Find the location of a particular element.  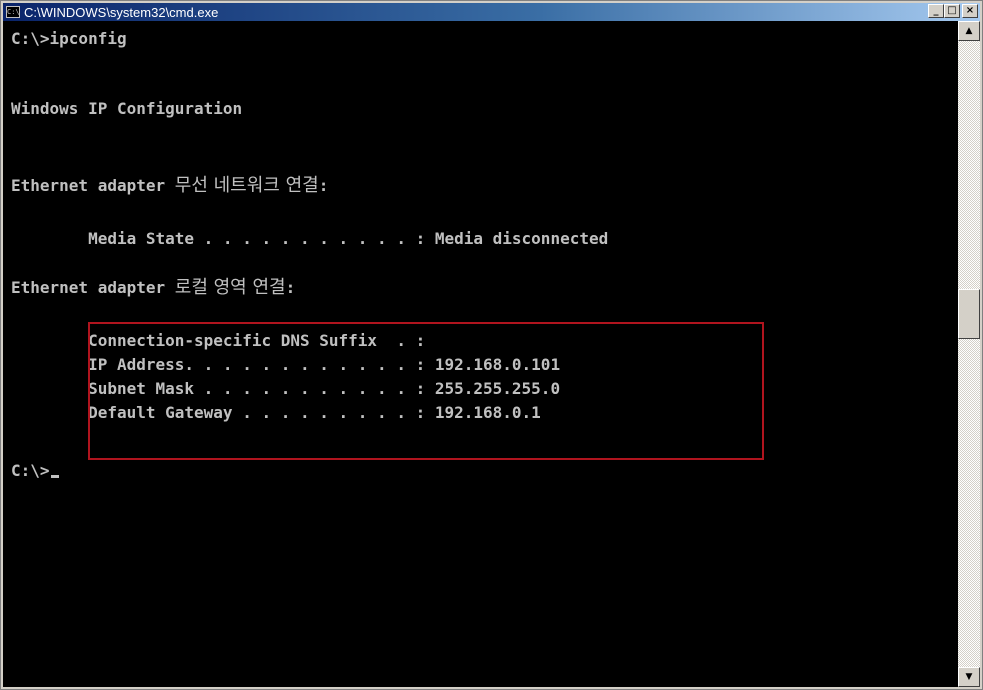

console-line-heading: Windows IP Configuration is located at coordinates (127, 108).